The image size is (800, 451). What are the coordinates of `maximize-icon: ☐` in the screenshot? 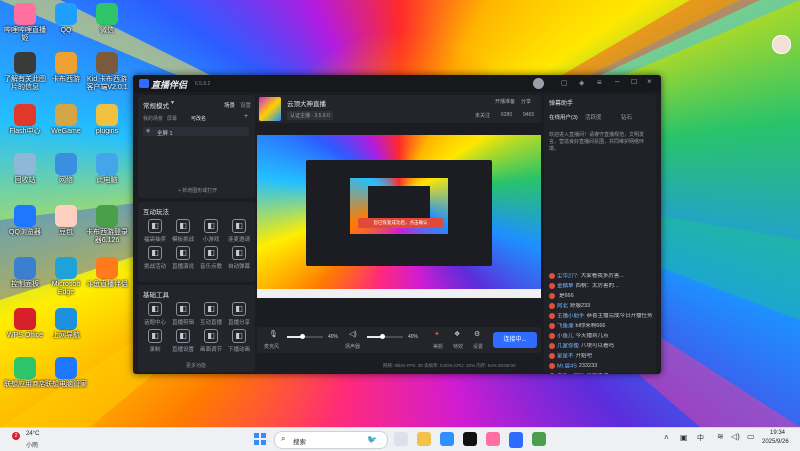 It's located at (634, 82).